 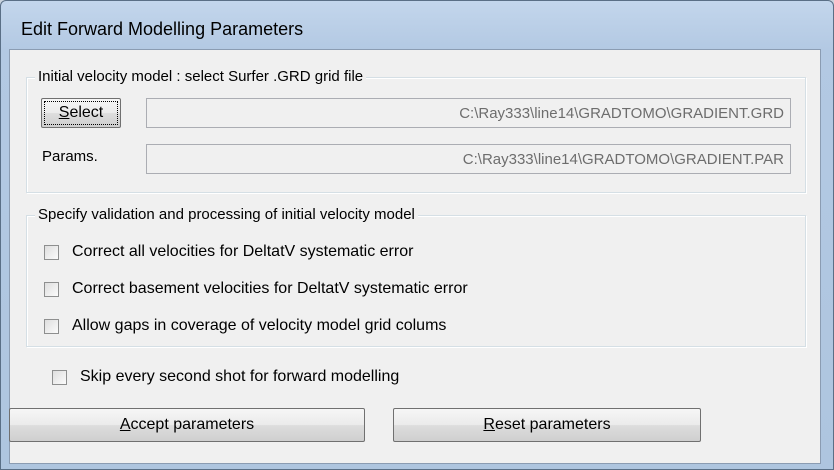 I want to click on correct-all-velocities-checkbox, so click(x=51, y=252).